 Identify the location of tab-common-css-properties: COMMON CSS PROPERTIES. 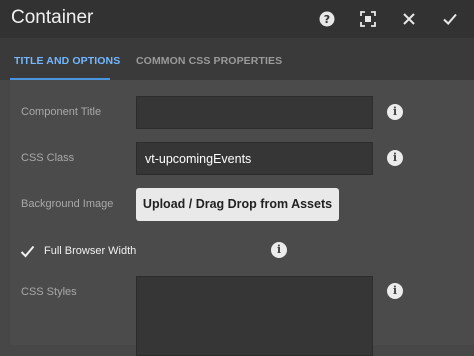
(209, 61).